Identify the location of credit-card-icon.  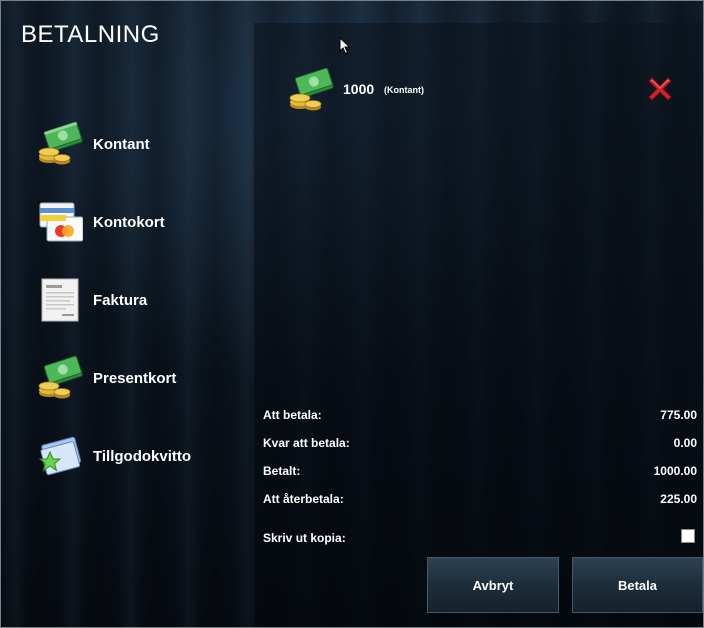
(60, 222).